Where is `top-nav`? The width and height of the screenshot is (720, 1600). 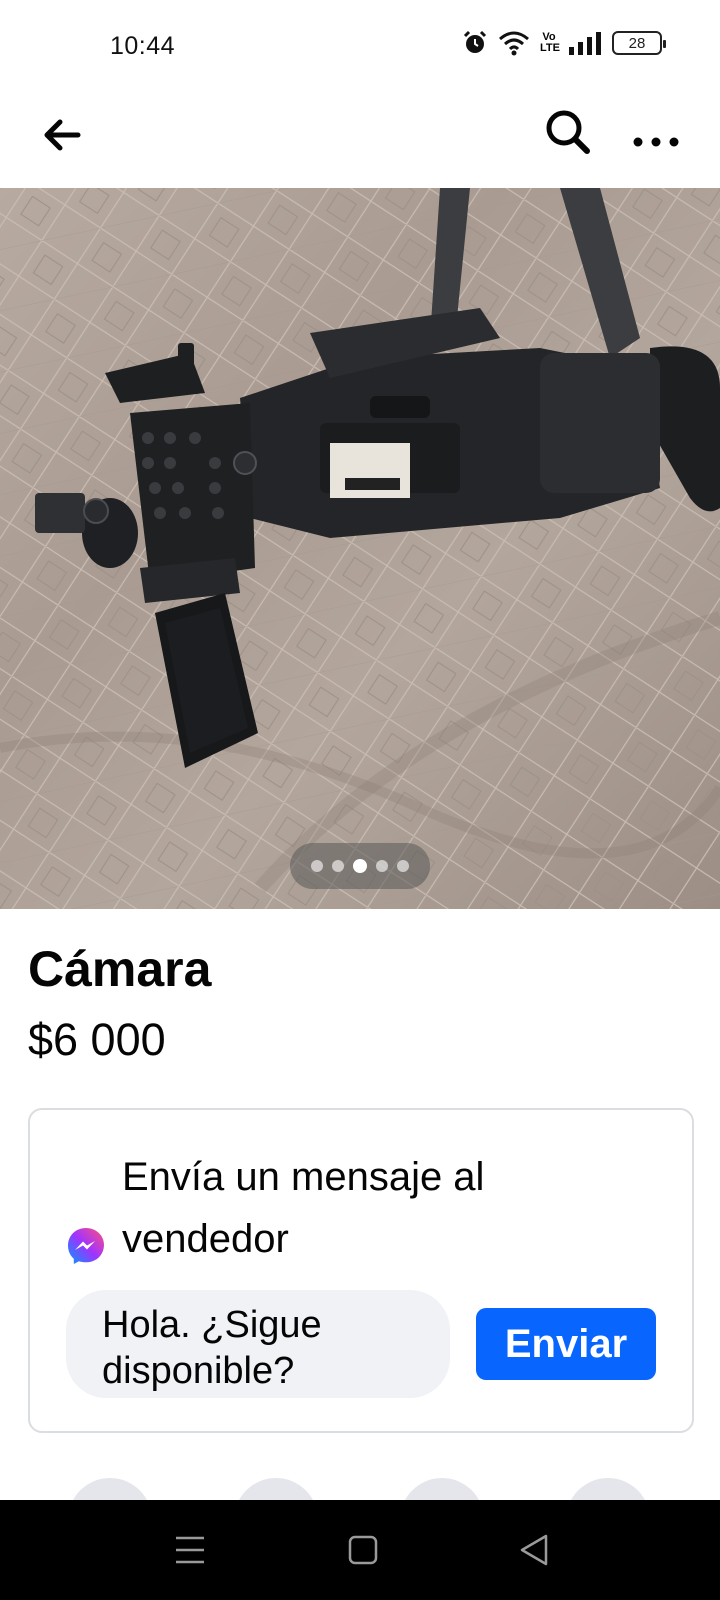 top-nav is located at coordinates (360, 142).